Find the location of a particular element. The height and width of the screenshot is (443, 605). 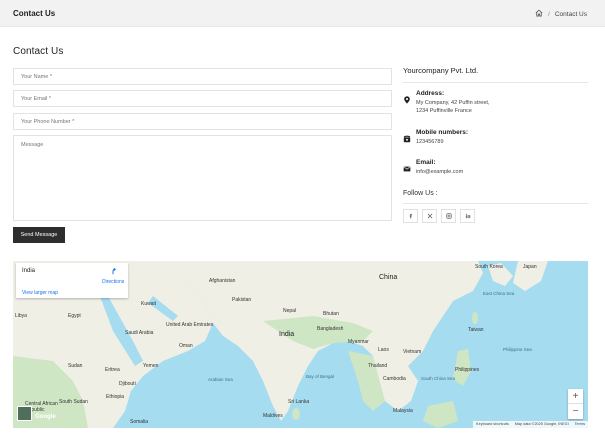

map-label-ethiopia: Ethiopia is located at coordinates (115, 397).